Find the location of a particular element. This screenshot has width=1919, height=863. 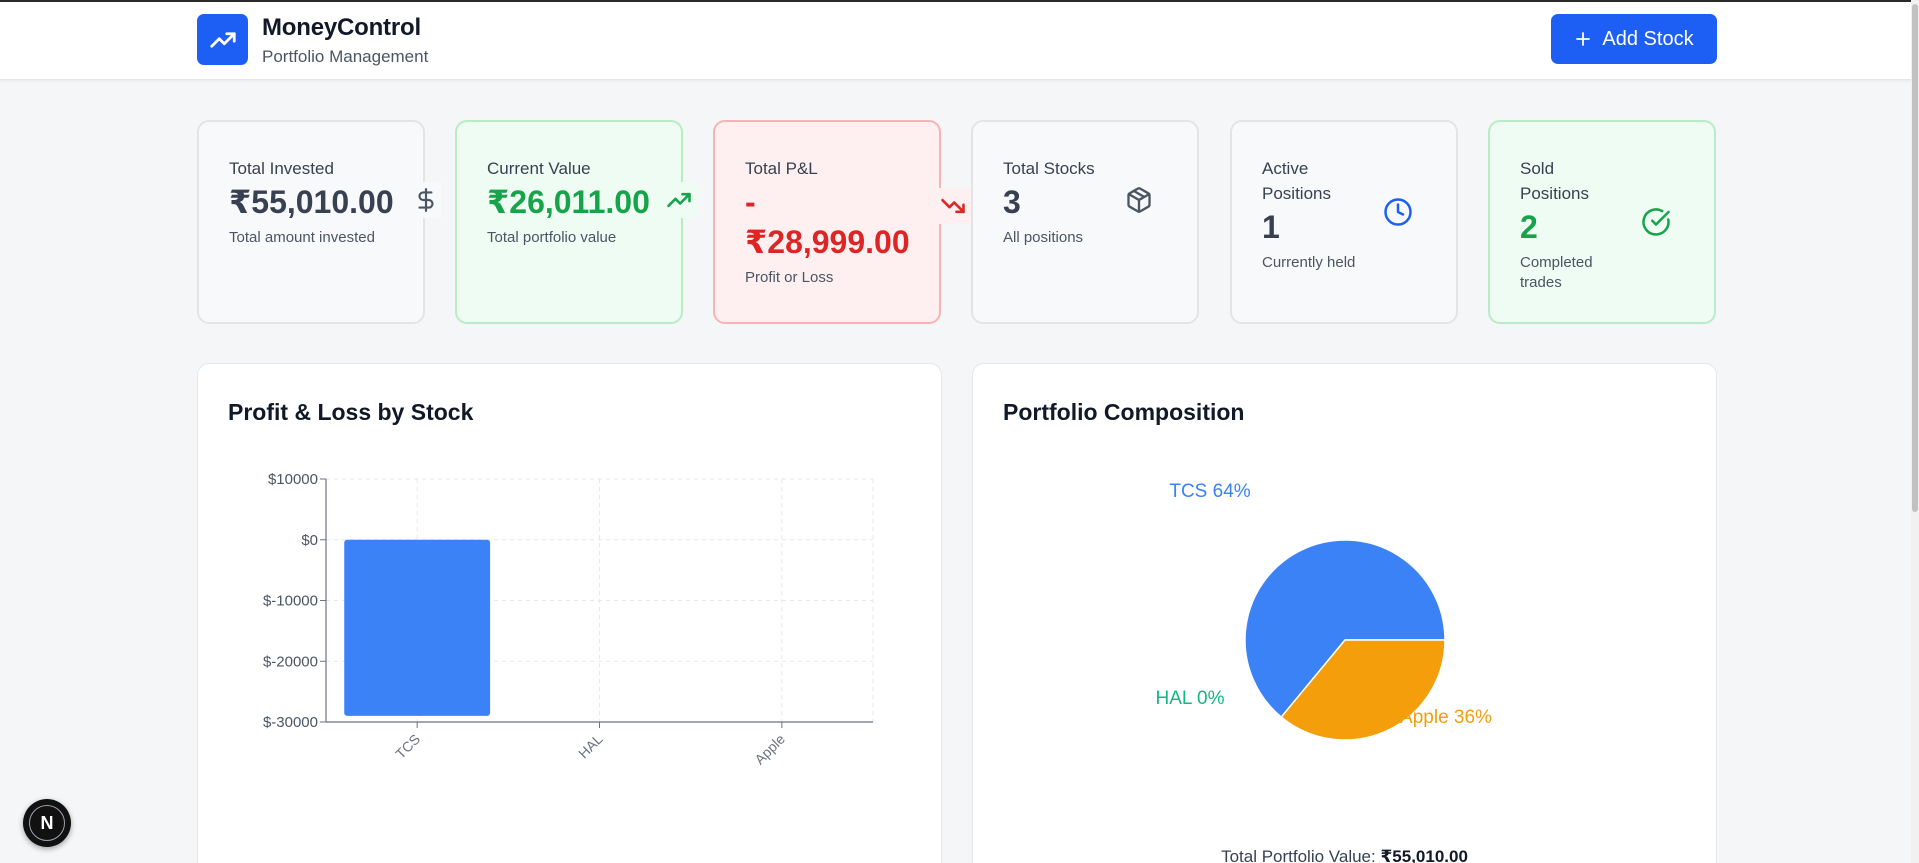

add-stock-label: Add Stock is located at coordinates (1648, 38).